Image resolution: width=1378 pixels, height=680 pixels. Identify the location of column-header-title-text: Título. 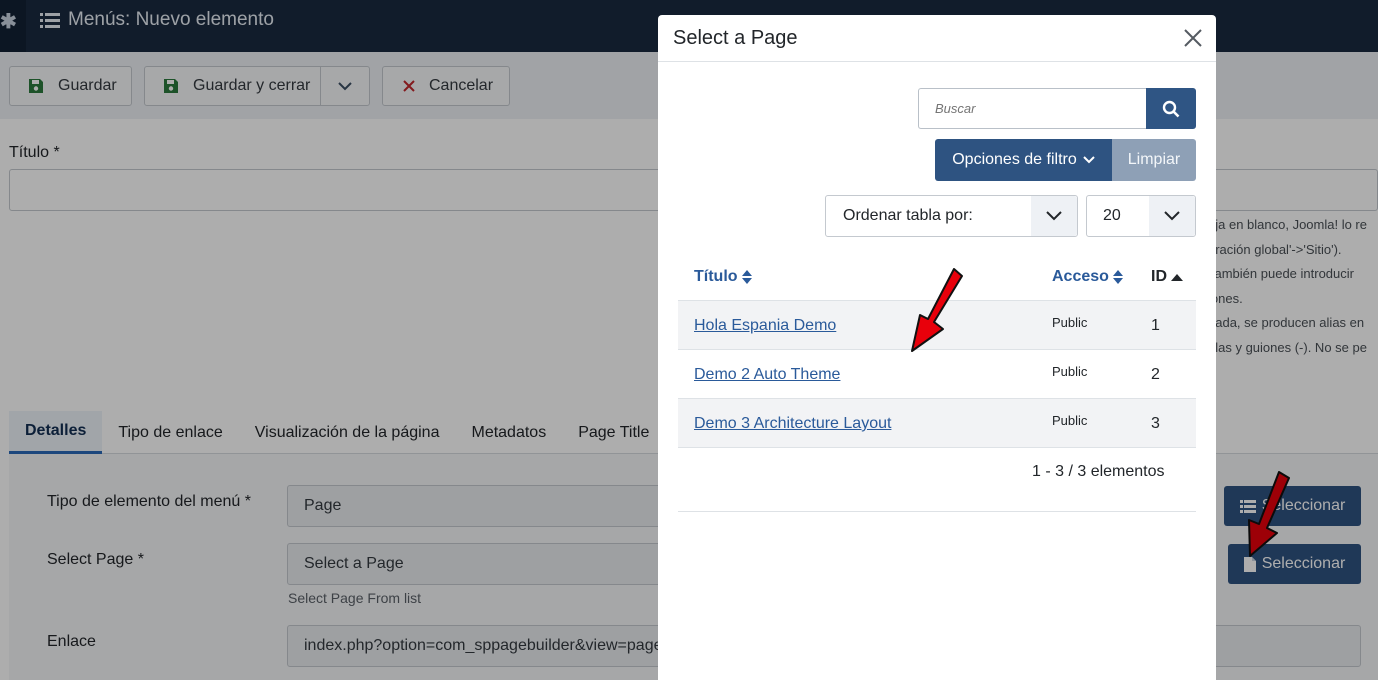
(716, 276).